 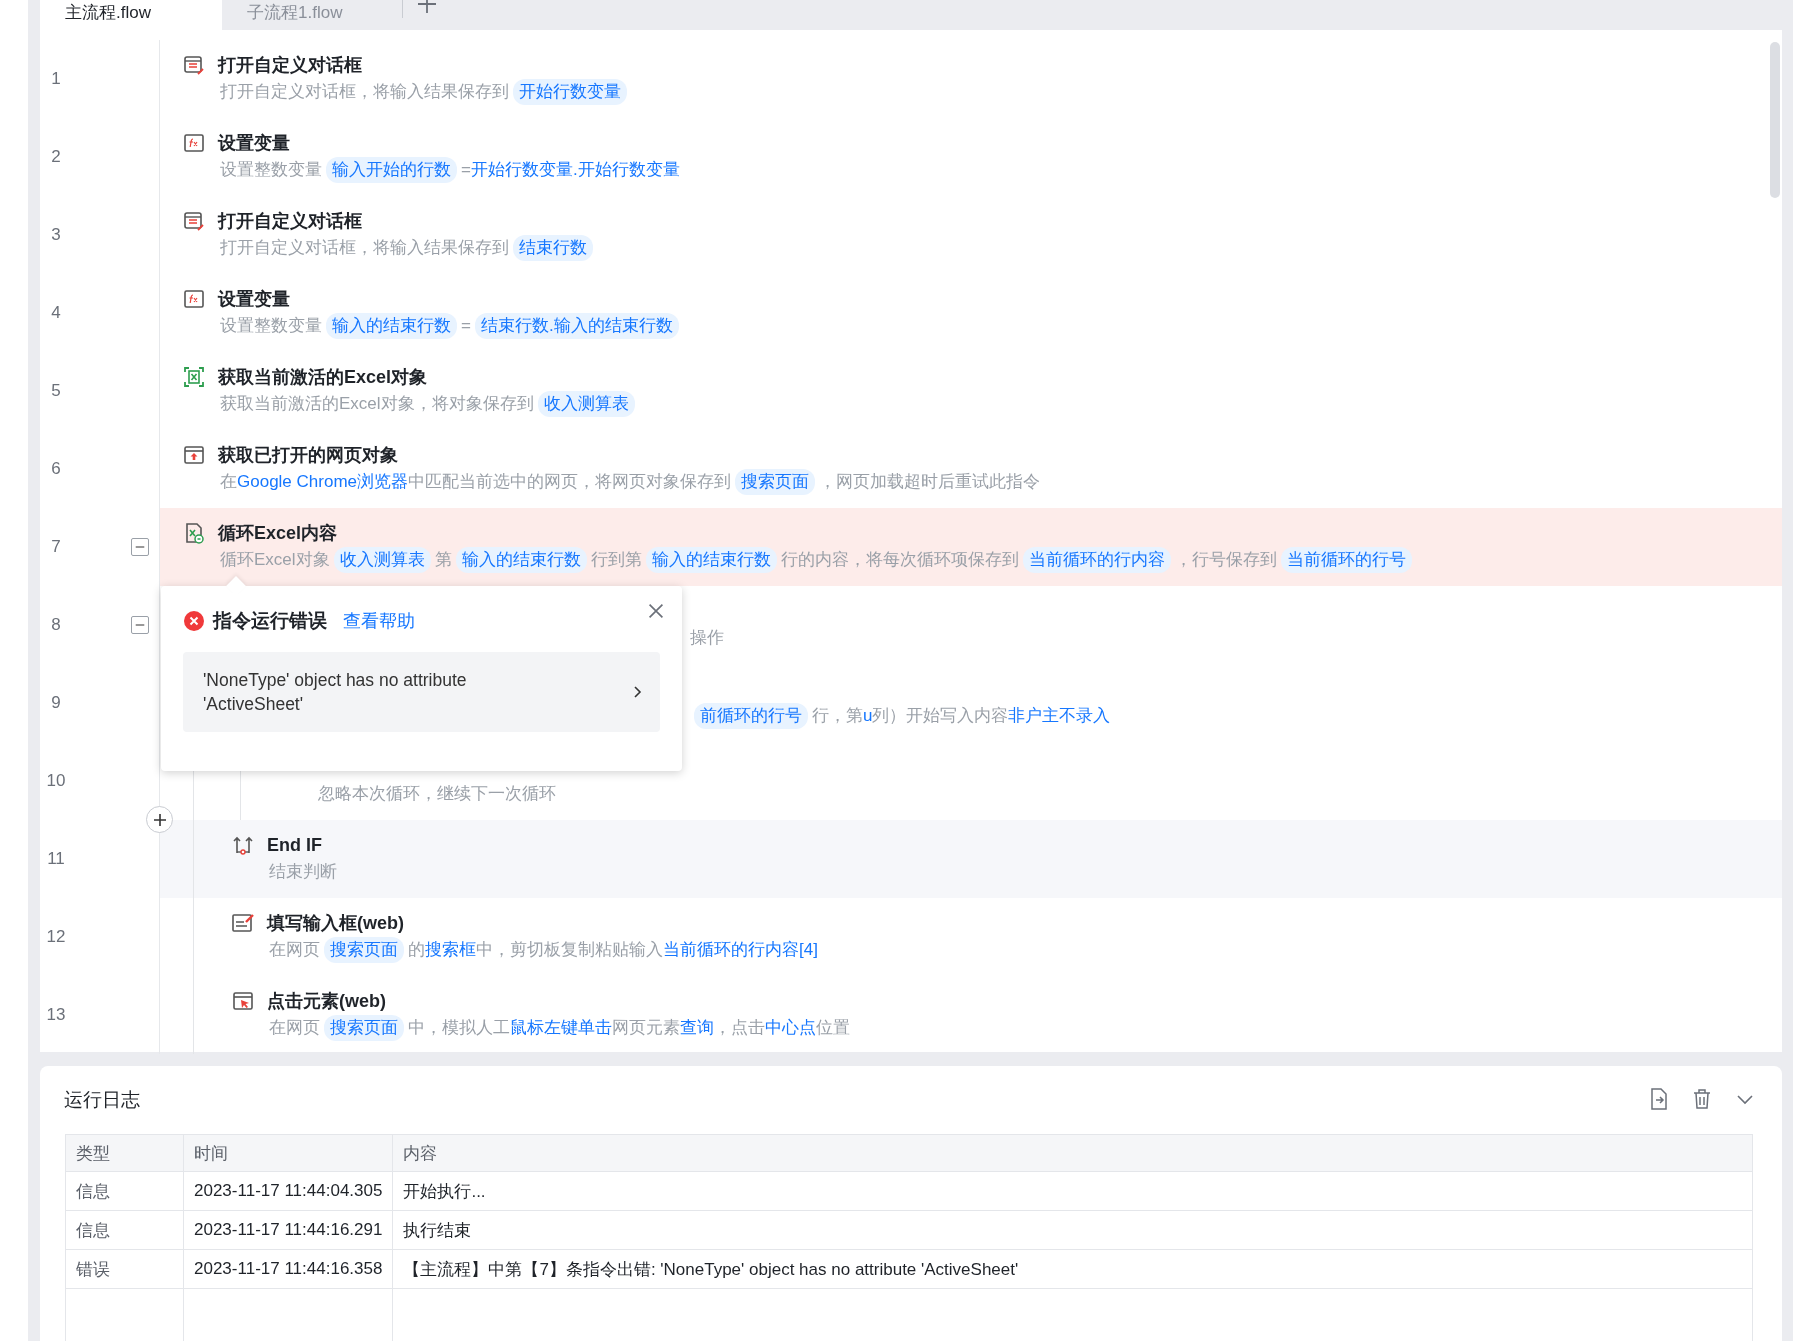 What do you see at coordinates (1072, 1230) in the screenshot?
I see `table-cell: 执行结束` at bounding box center [1072, 1230].